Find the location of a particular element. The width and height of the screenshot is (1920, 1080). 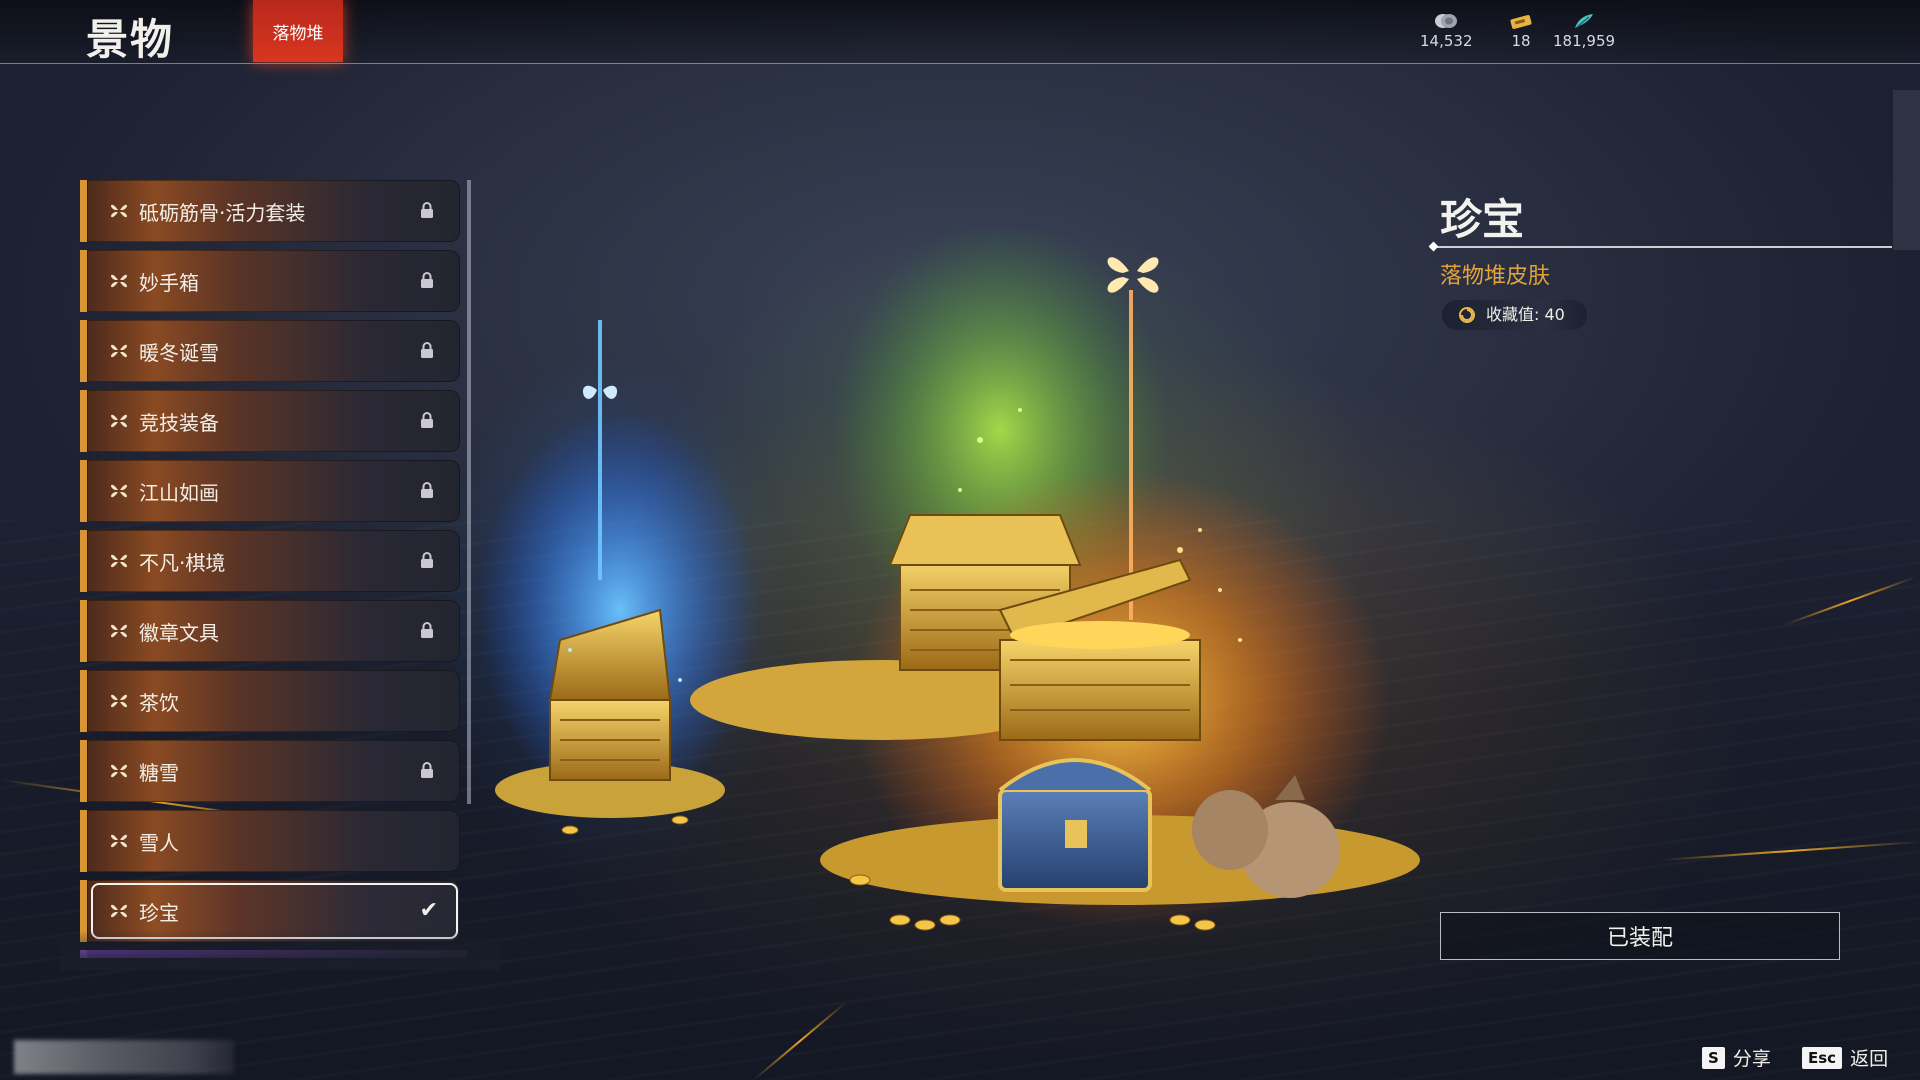

skin-list-item-label: 珍宝 is located at coordinates (159, 913).